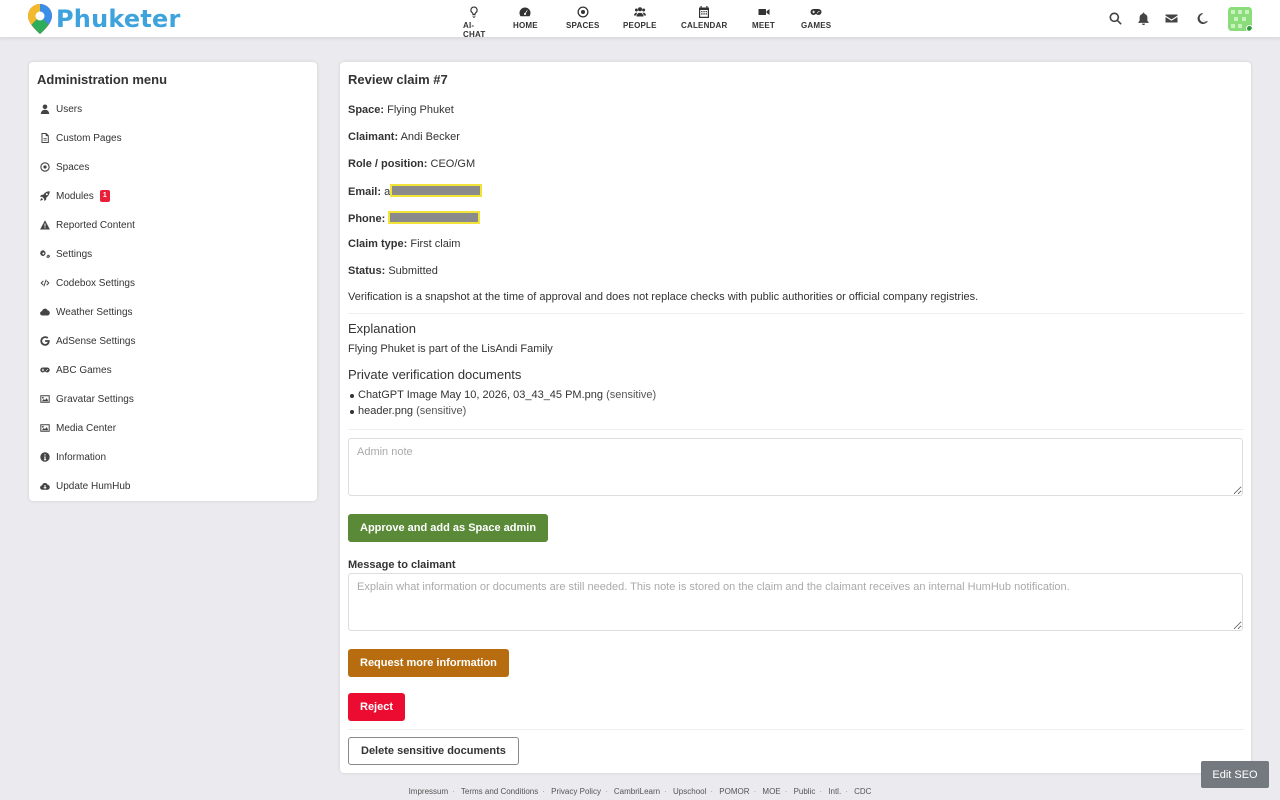 The width and height of the screenshot is (1280, 800). Describe the element at coordinates (435, 244) in the screenshot. I see `claim-type-value: First claim` at that location.